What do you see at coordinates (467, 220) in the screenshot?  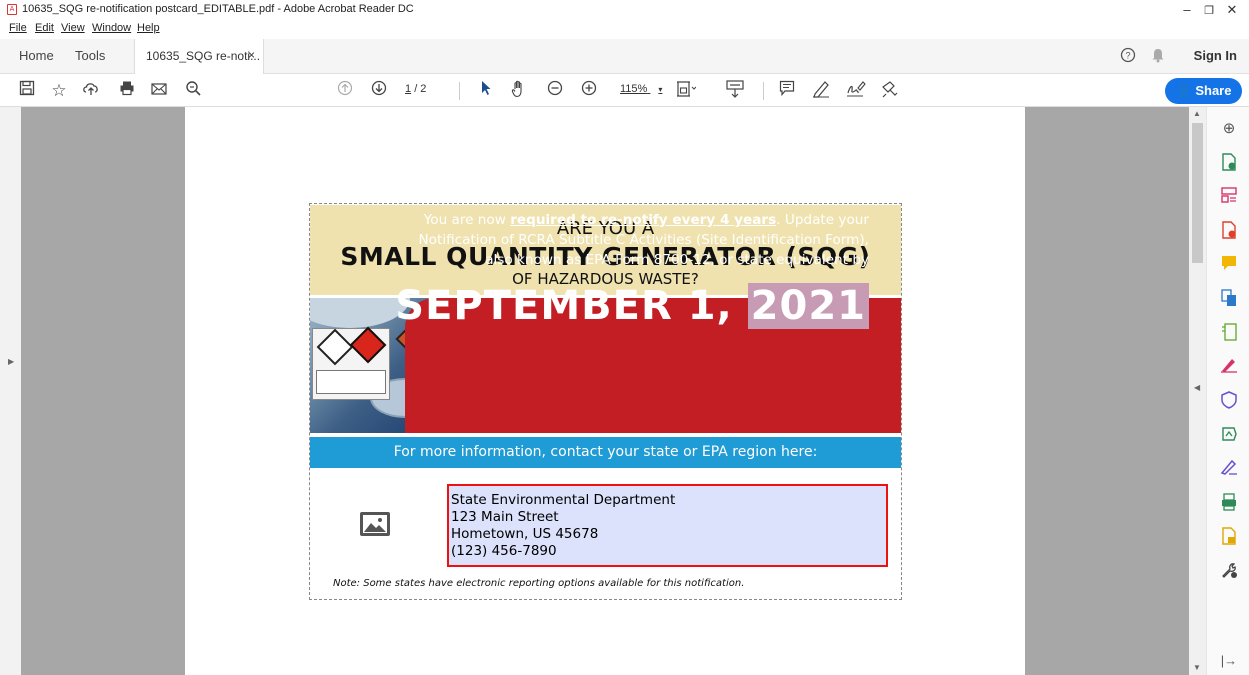 I see `notice-prefix: You are now` at bounding box center [467, 220].